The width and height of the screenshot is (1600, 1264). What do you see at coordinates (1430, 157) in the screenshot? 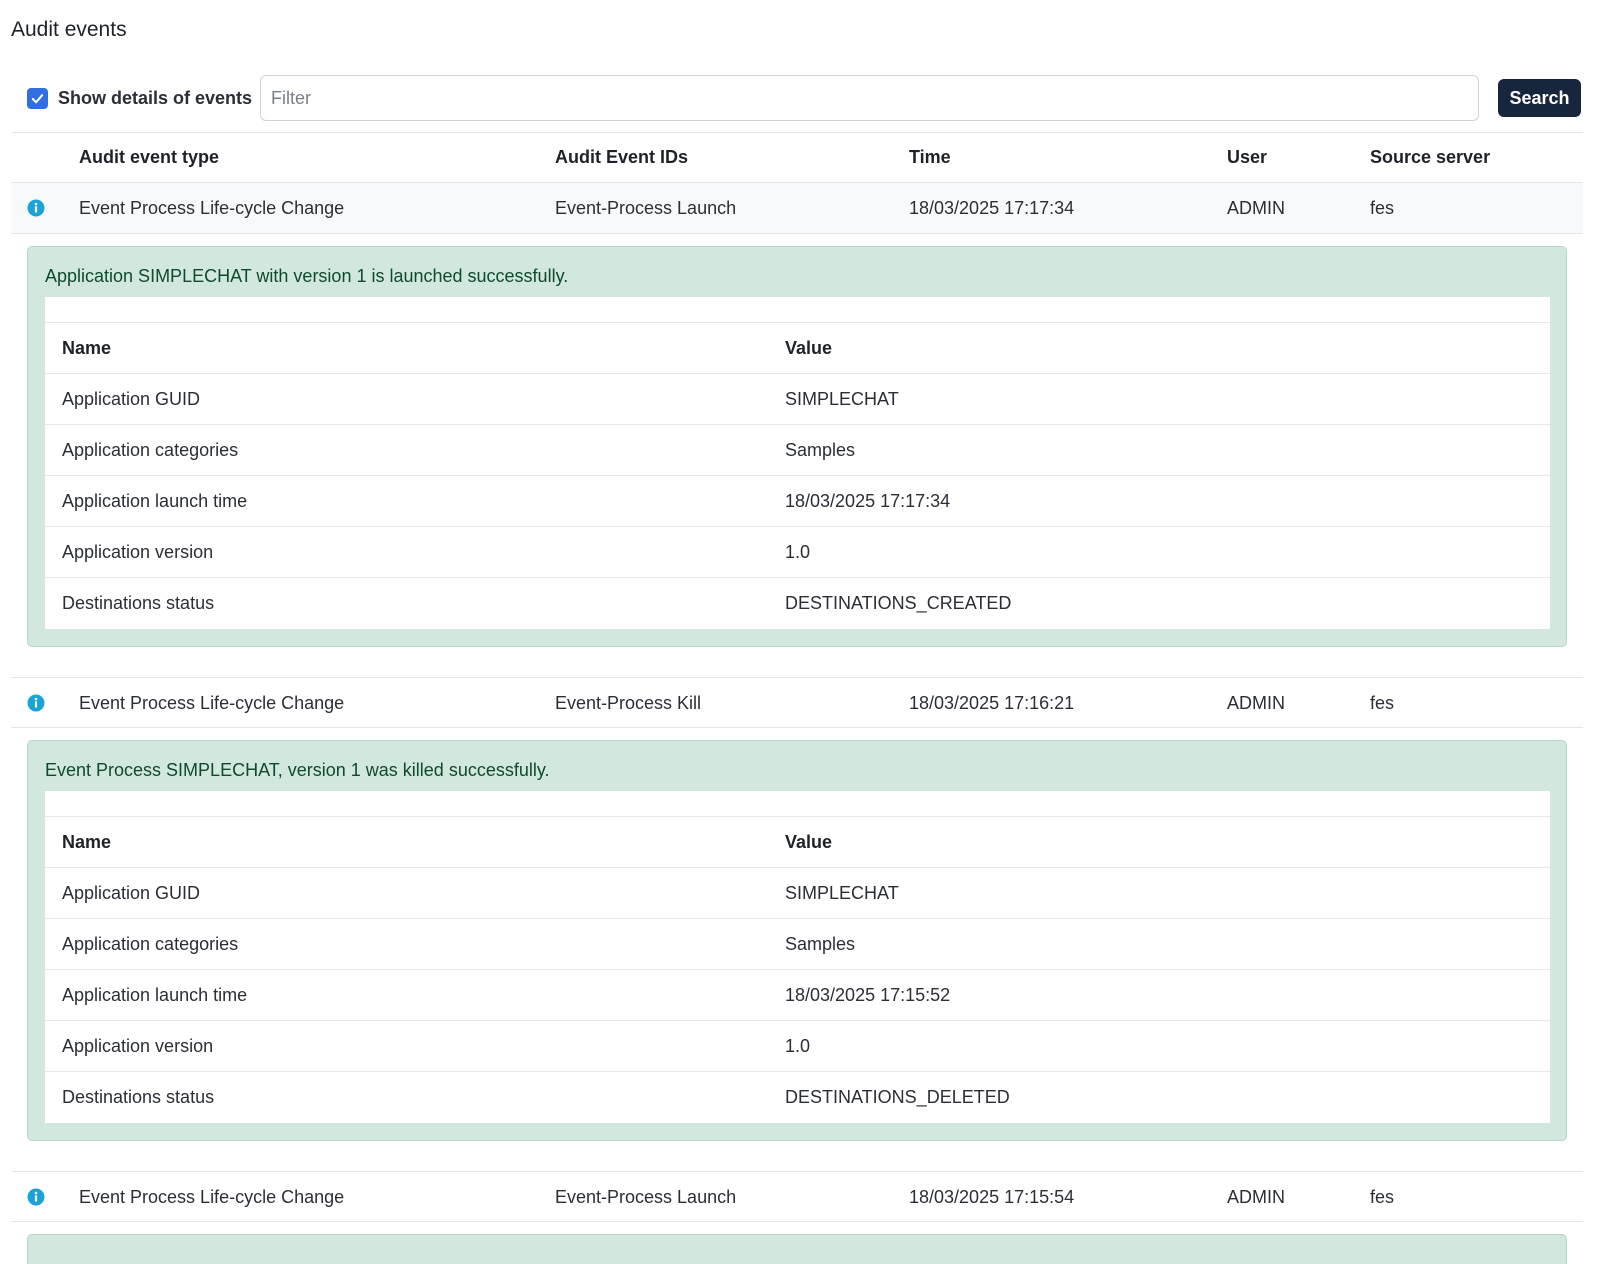
I see `column-header-source: Source server` at bounding box center [1430, 157].